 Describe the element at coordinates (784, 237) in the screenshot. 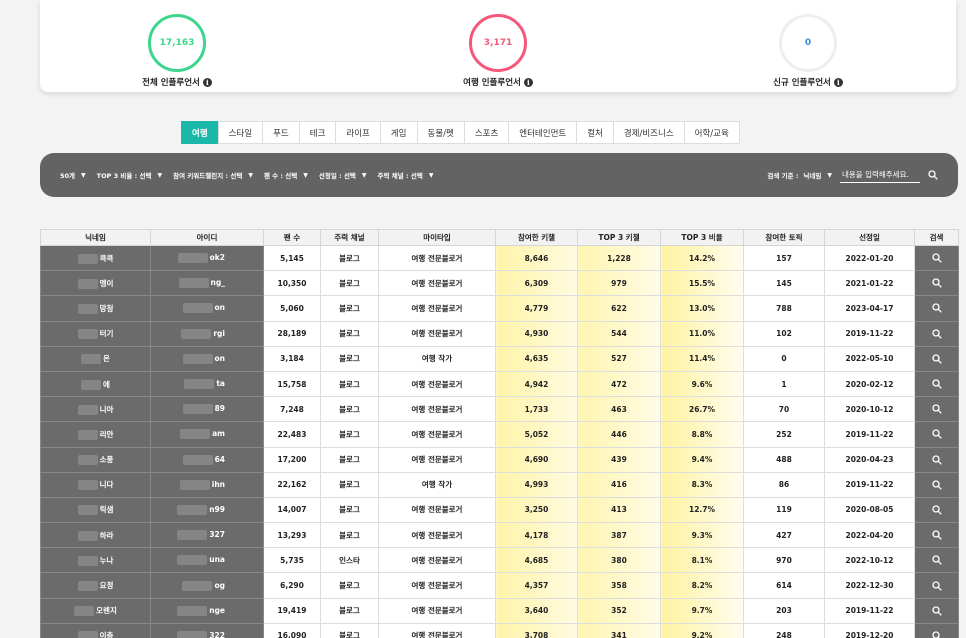

I see `column-header-8: 참여한 토픽` at that location.